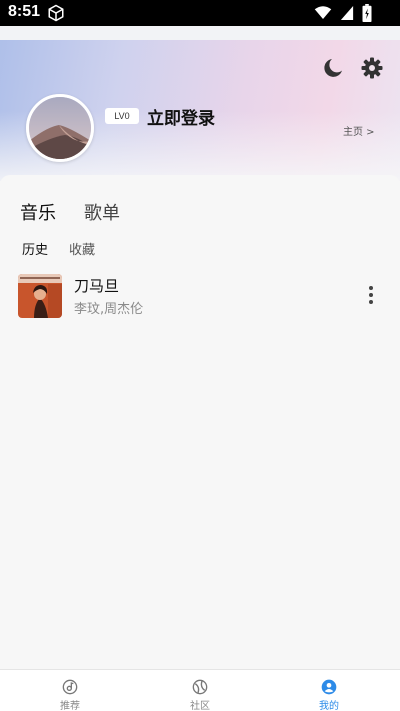 The image size is (400, 711). I want to click on user-icon, so click(329, 687).